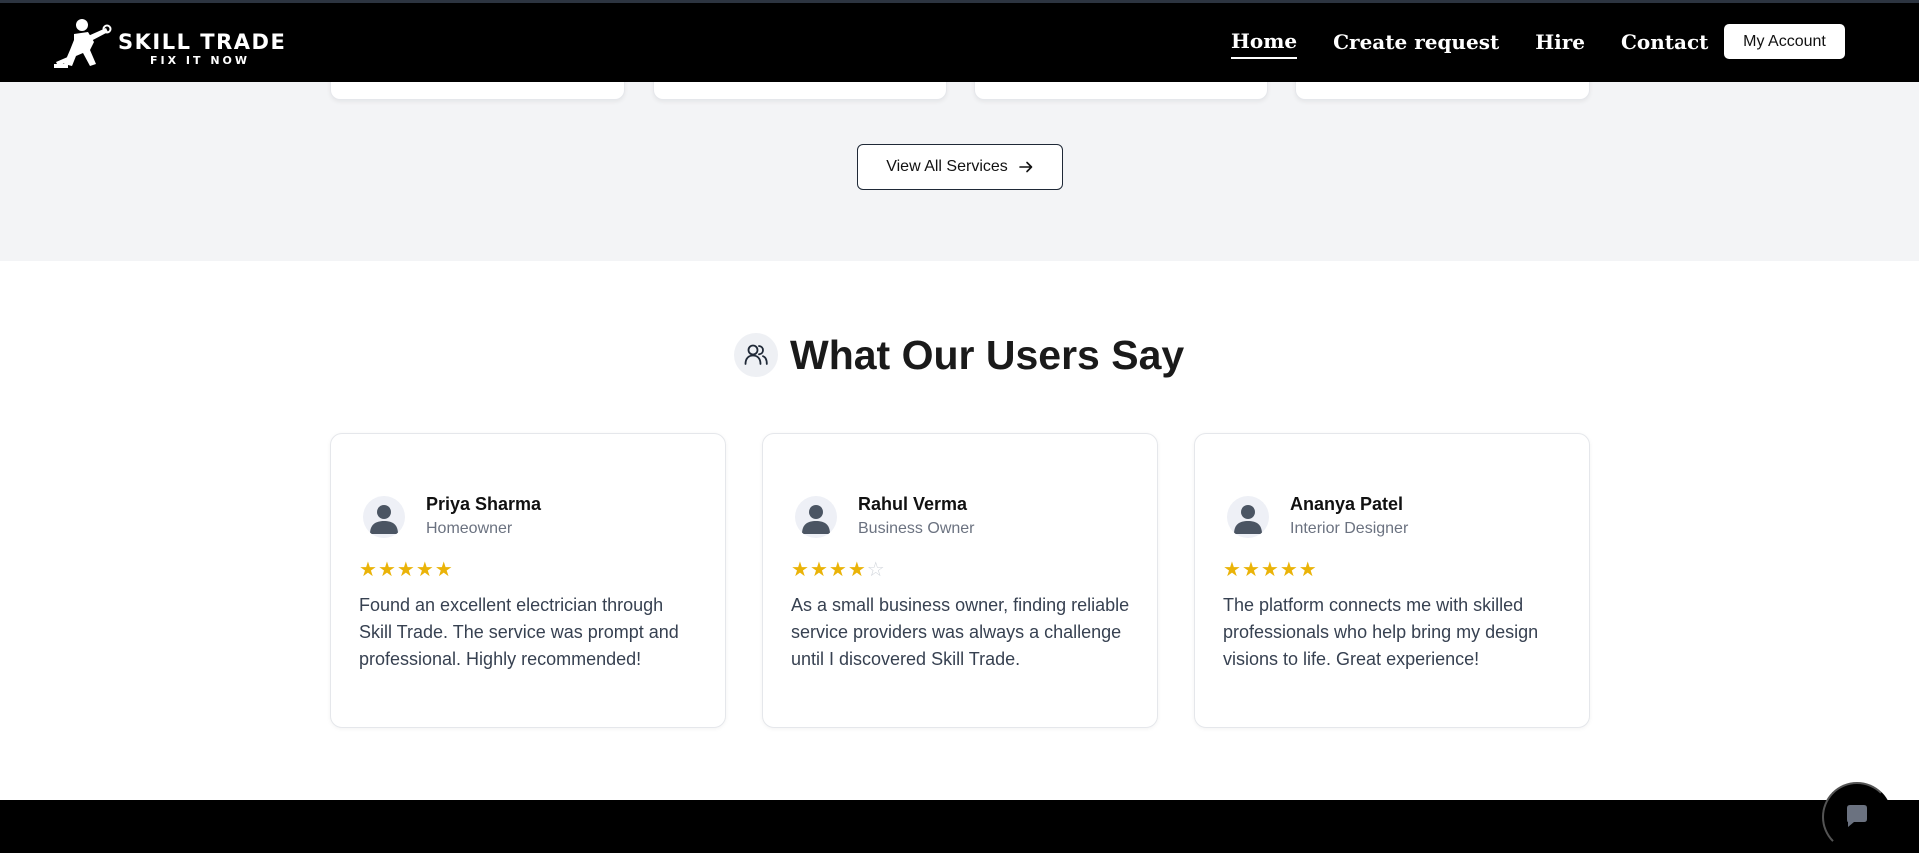 This screenshot has width=1919, height=853. I want to click on worker-with-wrench-icon, so click(83, 43).